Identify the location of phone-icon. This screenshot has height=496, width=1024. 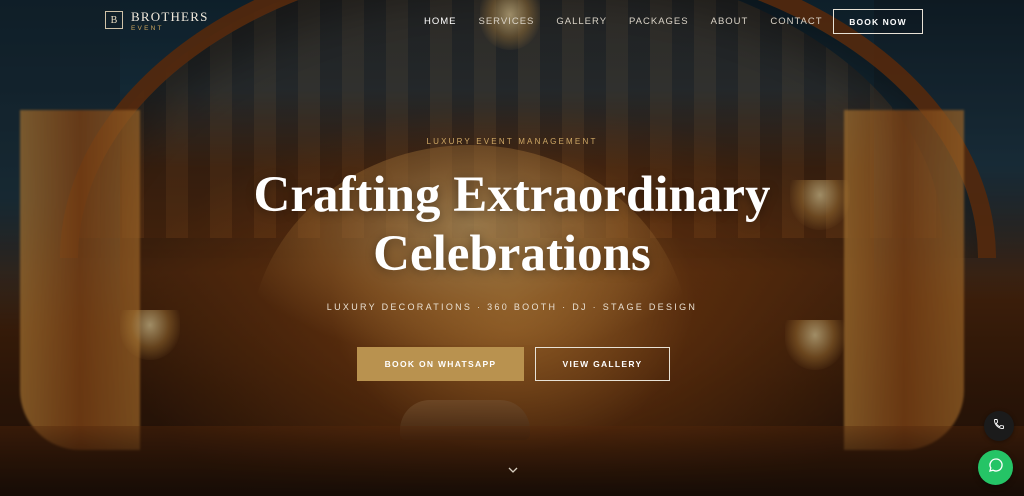
(999, 426).